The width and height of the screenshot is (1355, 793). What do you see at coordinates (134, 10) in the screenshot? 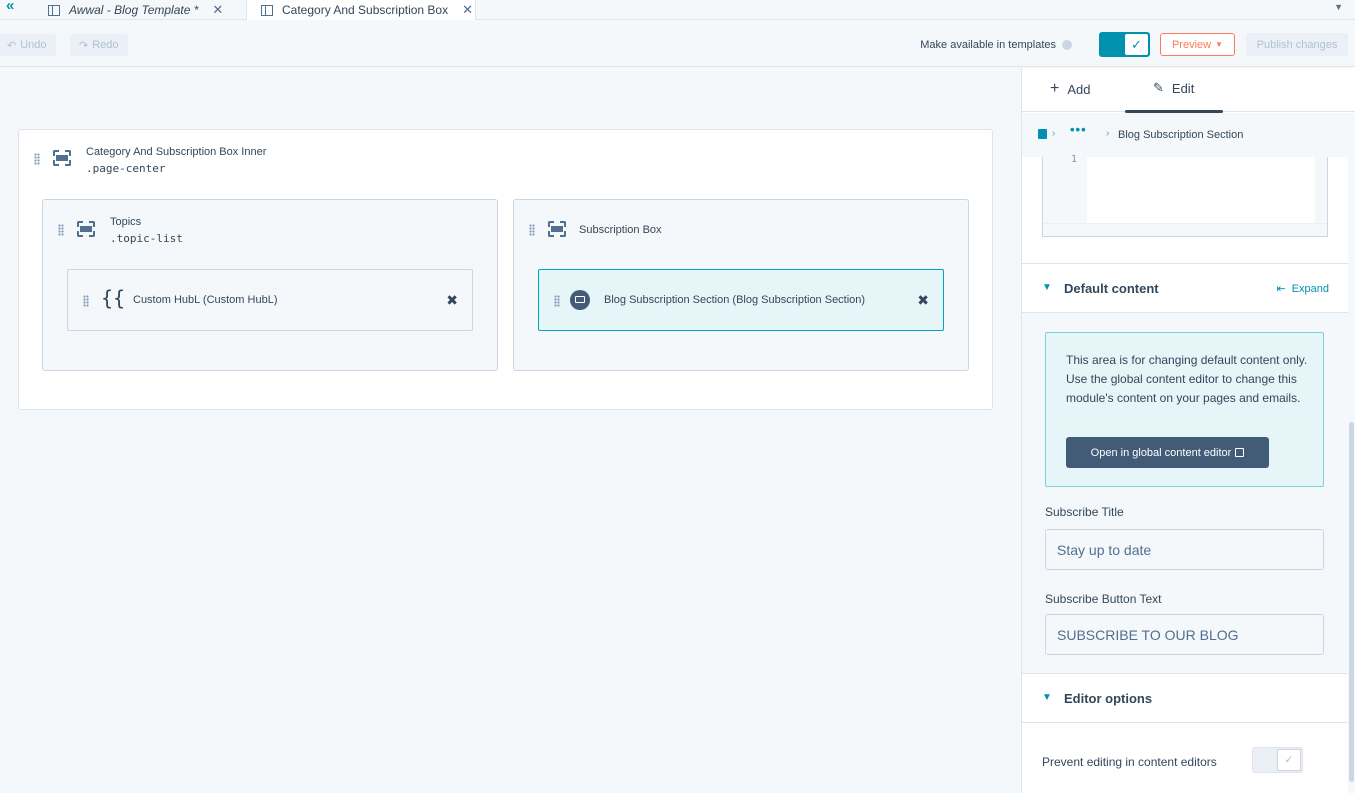
I see `tab-label: Awwal - Blog Template *` at bounding box center [134, 10].